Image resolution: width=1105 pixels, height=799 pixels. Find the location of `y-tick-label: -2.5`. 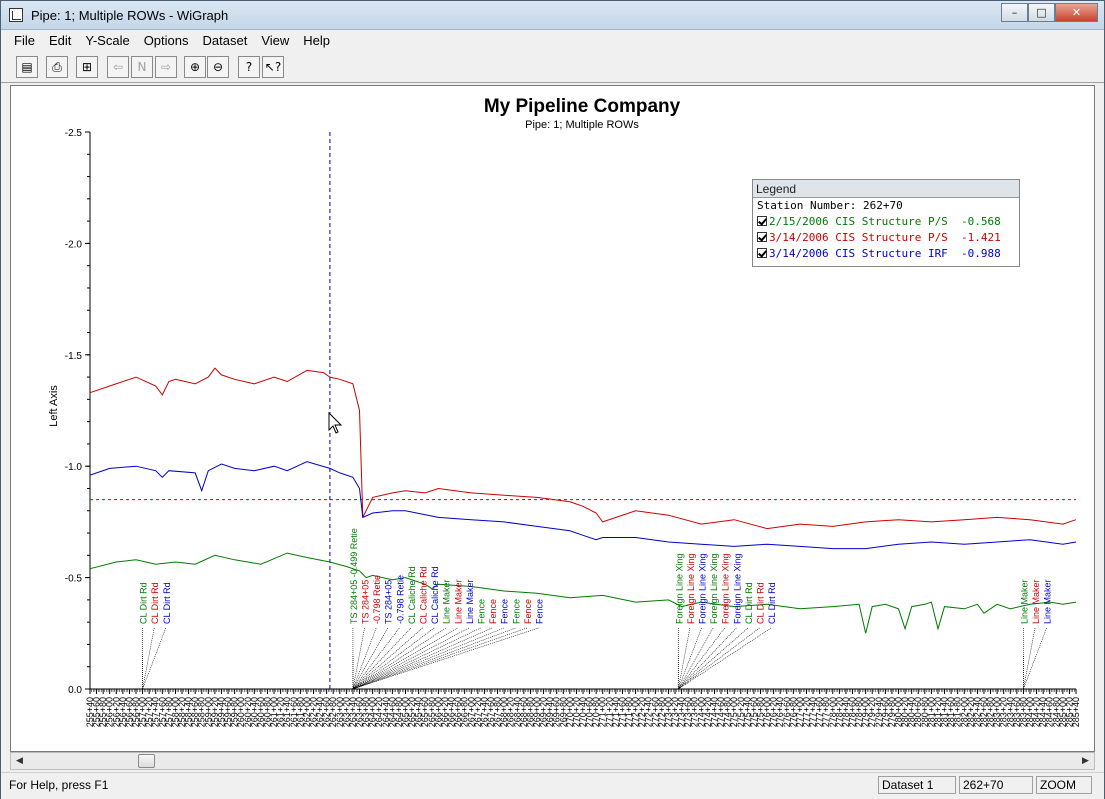

y-tick-label: -2.5 is located at coordinates (74, 133).